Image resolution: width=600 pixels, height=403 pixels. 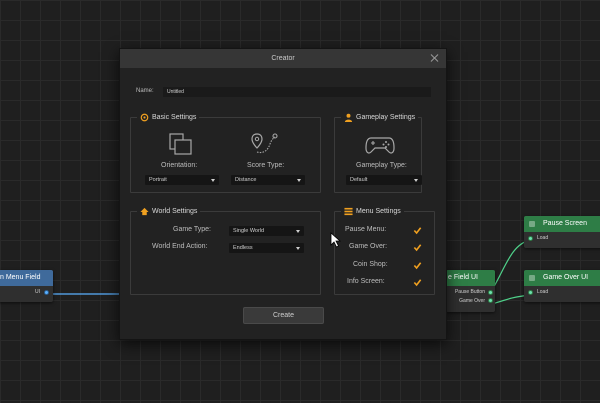 I want to click on gameplay-settings-group: Gameplay Settings Gameplay Type: Default, so click(x=378, y=153).